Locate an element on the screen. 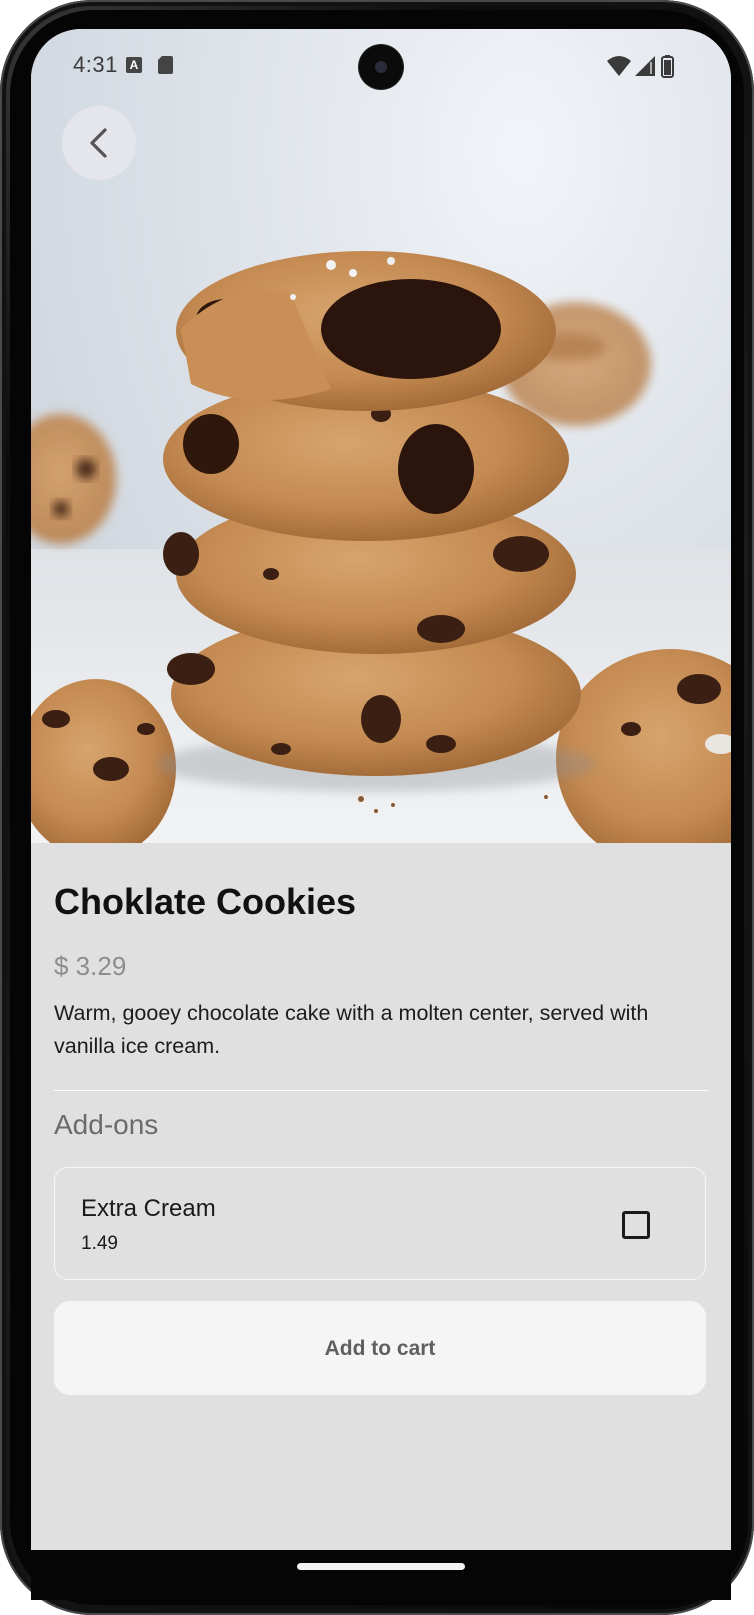 This screenshot has height=1615, width=754. product-title: Choklate Cookies is located at coordinates (205, 901).